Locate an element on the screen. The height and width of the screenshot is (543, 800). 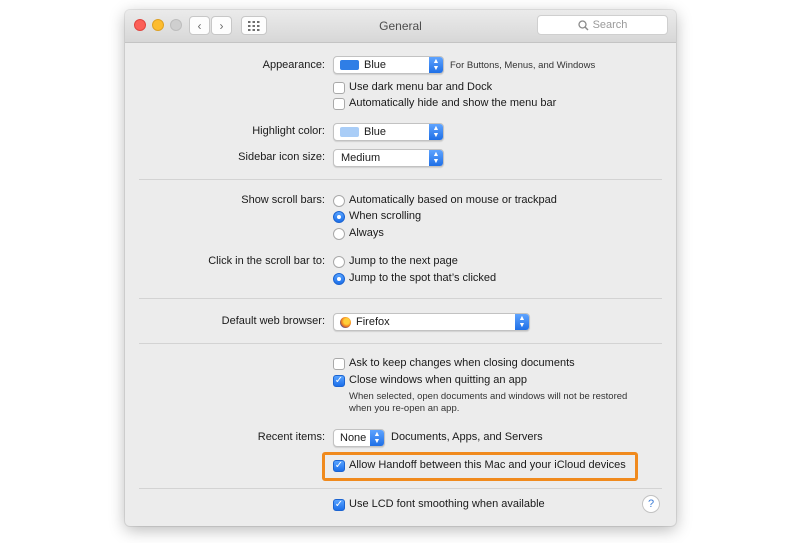
lcd-smoothing-label: Use LCD font smoothing when available is located at coordinates (447, 504).